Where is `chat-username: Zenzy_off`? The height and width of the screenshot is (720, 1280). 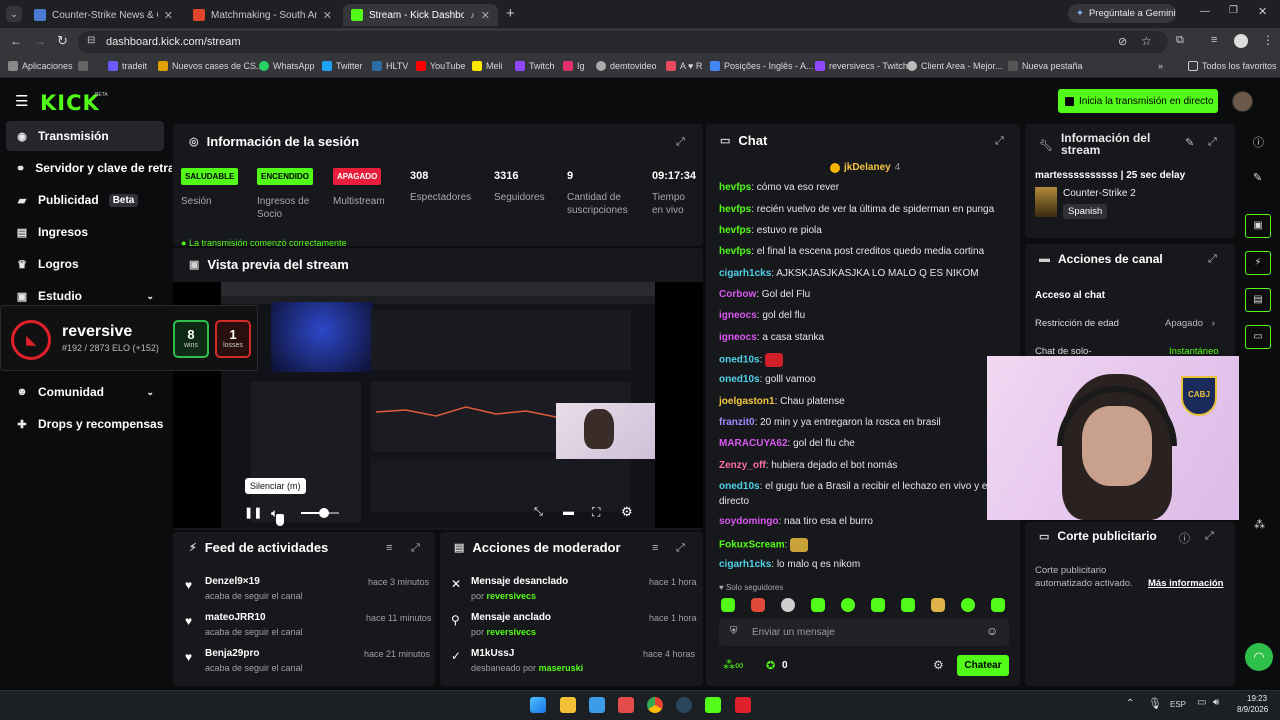
chat-username: Zenzy_off is located at coordinates (742, 465).